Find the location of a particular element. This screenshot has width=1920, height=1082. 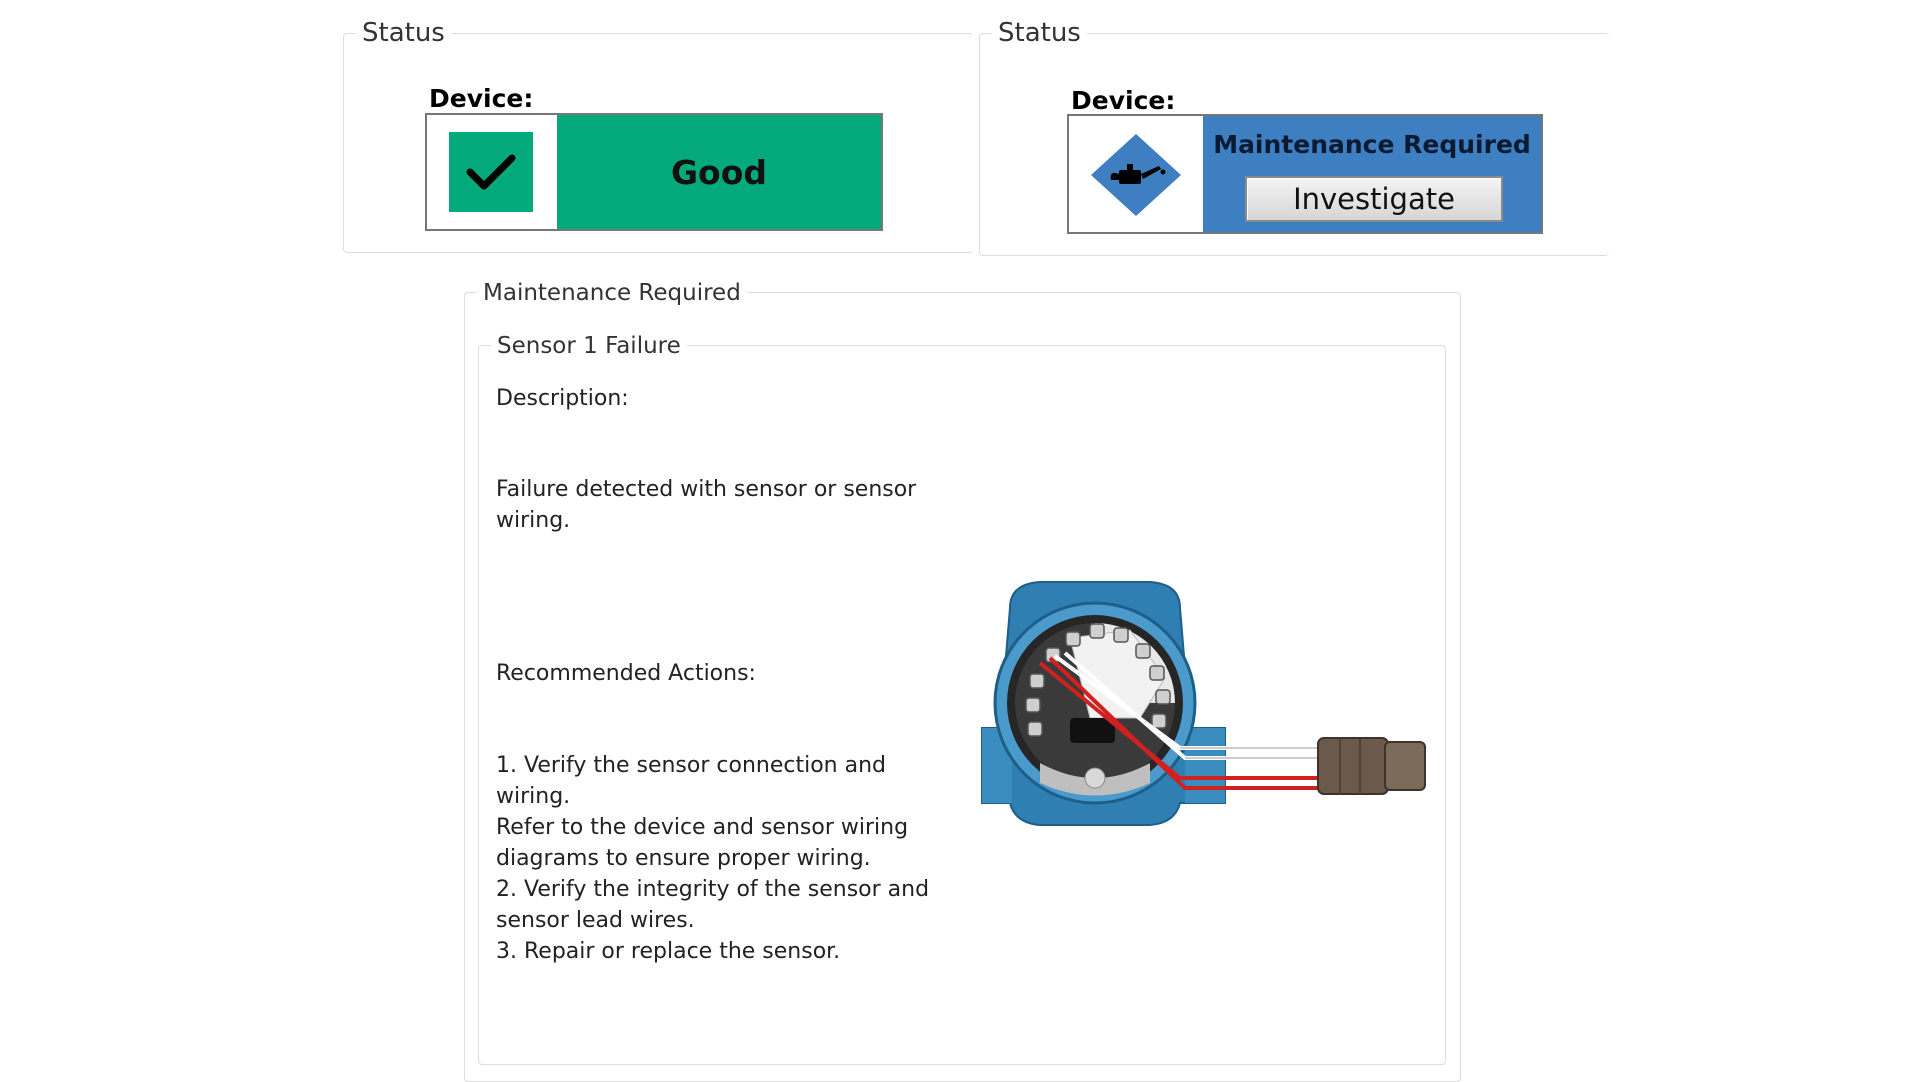

status-maintenance-text: Maintenance Required is located at coordinates (1372, 144).